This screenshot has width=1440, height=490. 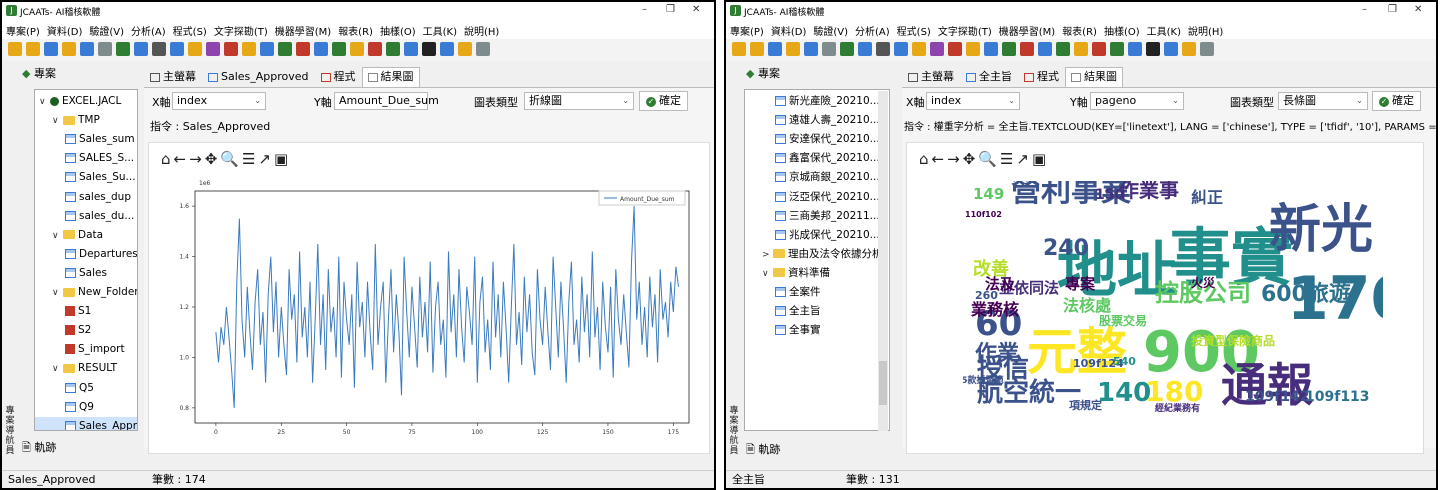 What do you see at coordinates (1137, 101) in the screenshot?
I see `y-axis-select: pageno ⌄` at bounding box center [1137, 101].